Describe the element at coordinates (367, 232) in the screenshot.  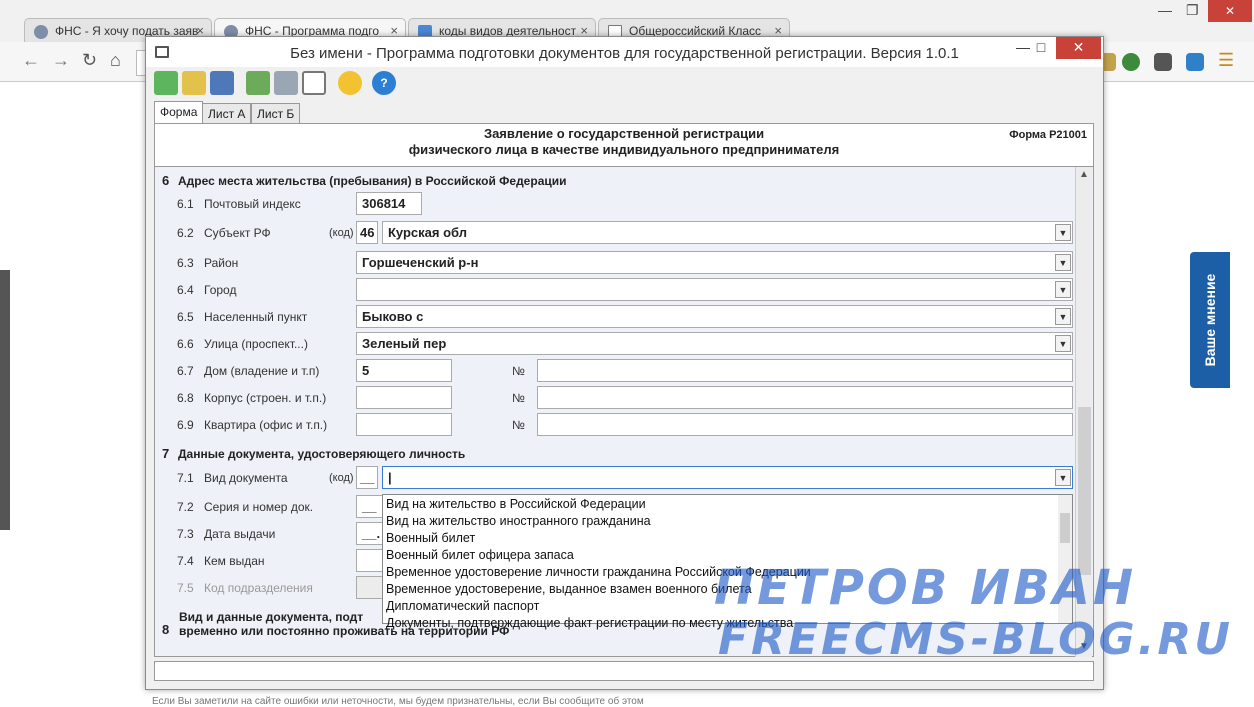
I see `region-code-input: 46` at that location.